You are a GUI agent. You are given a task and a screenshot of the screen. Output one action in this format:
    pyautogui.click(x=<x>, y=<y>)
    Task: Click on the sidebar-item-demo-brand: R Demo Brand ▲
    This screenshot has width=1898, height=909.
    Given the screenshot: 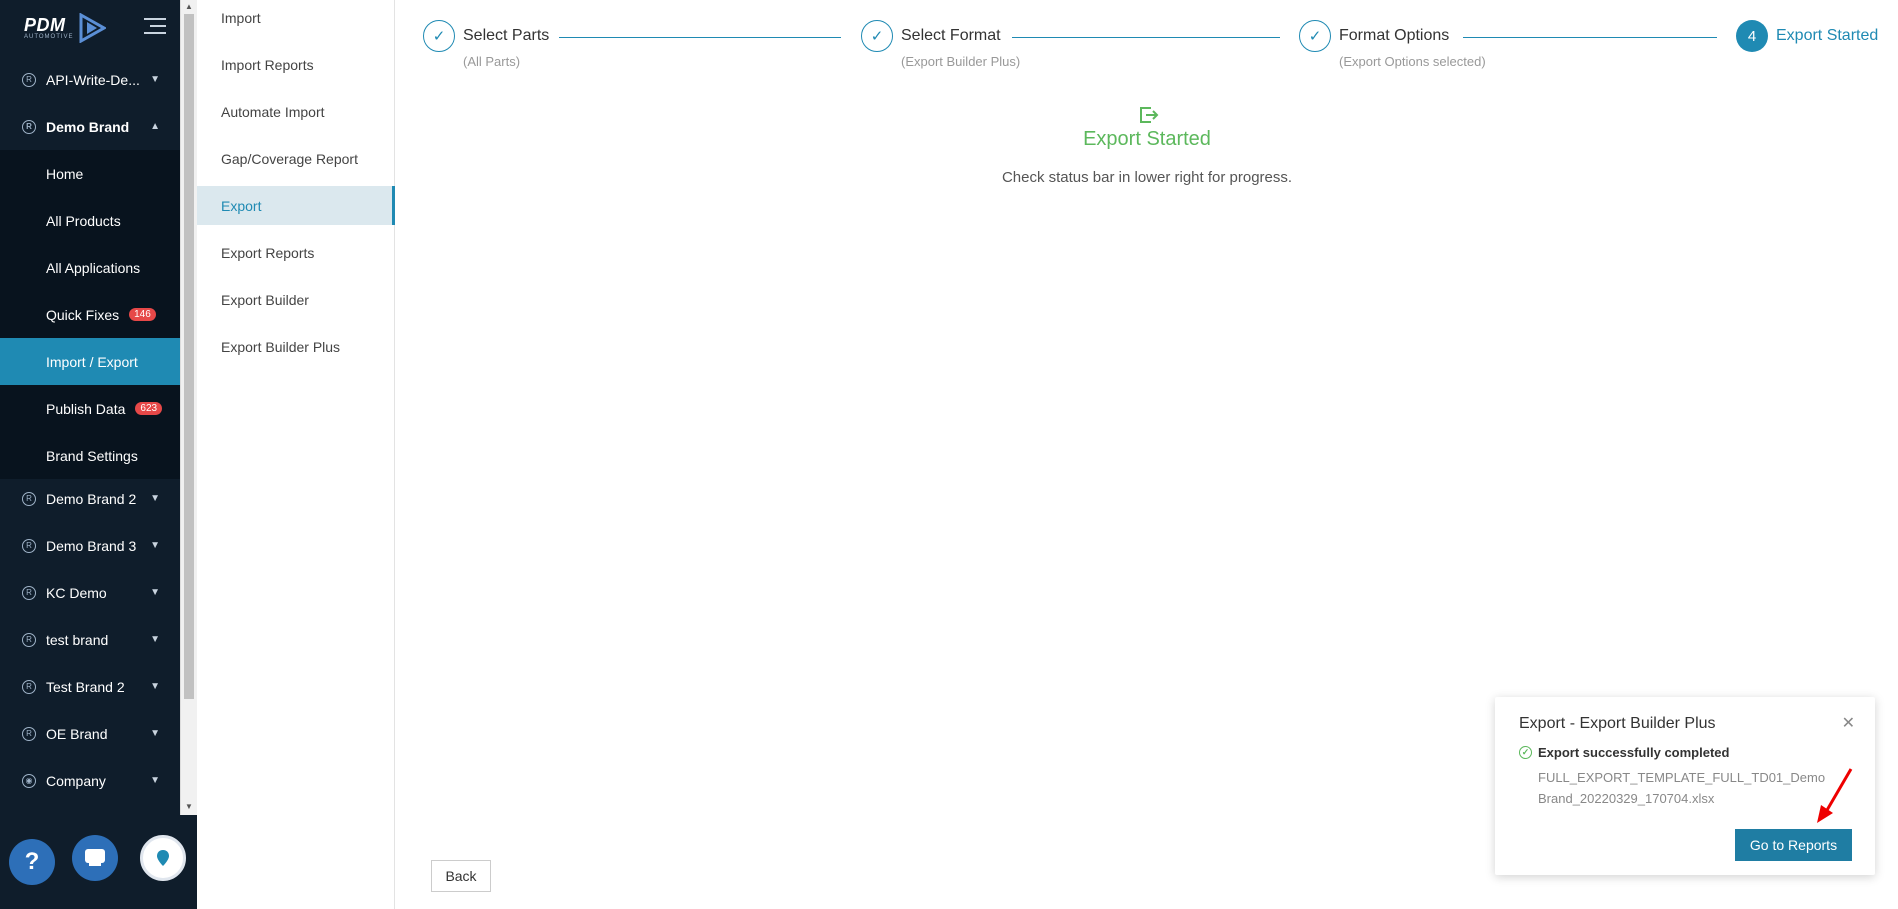 What is the action you would take?
    pyautogui.click(x=90, y=126)
    